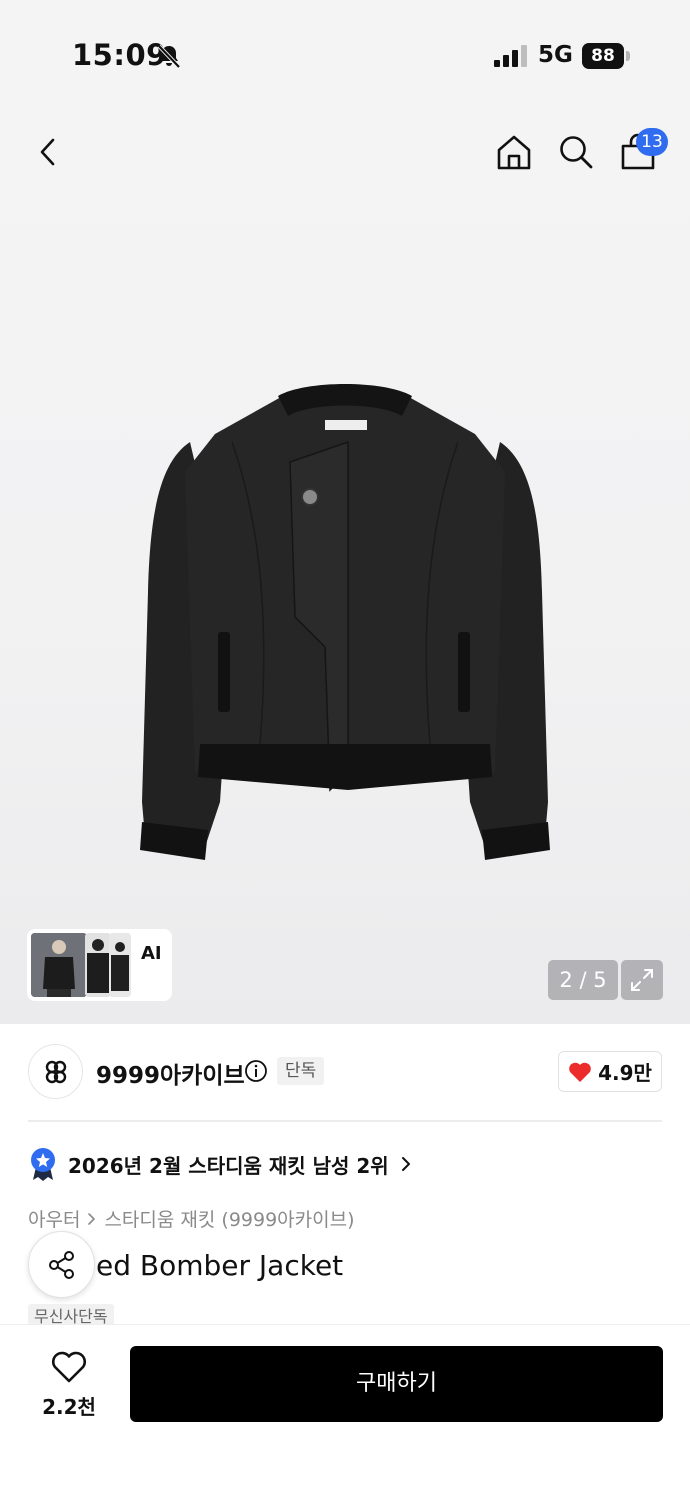 The height and width of the screenshot is (1500, 690). Describe the element at coordinates (345, 55) in the screenshot. I see `status-bar: 15:09 5G 88` at that location.